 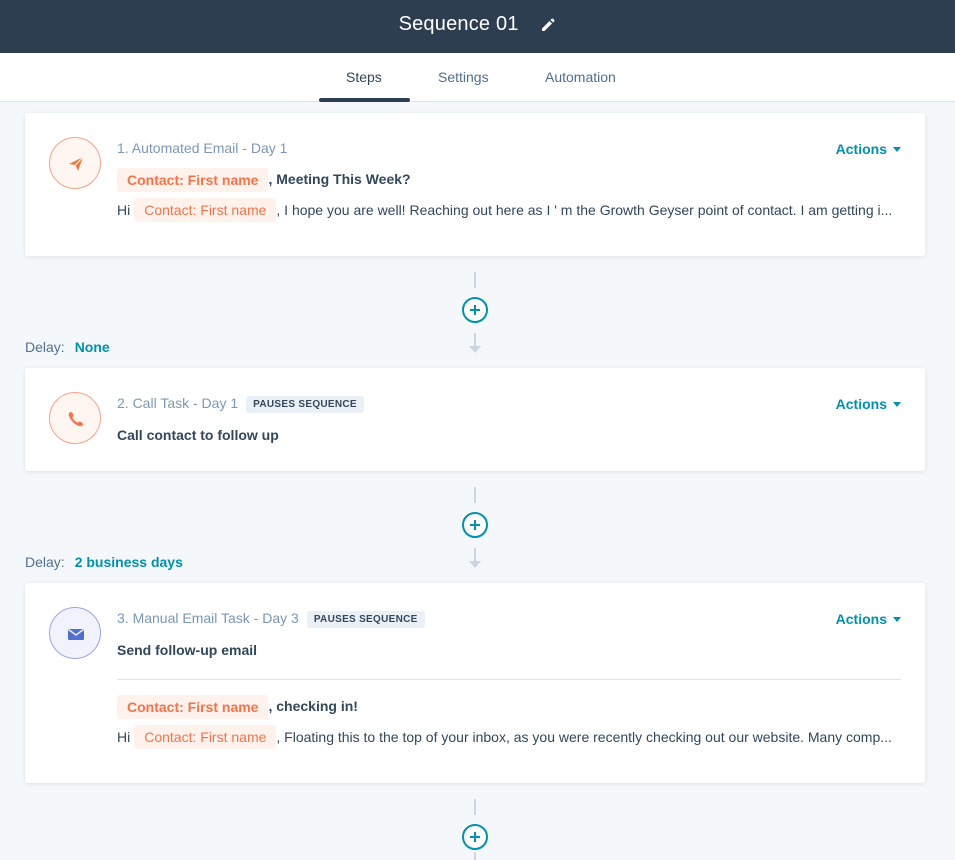 I want to click on step-title: 2. Call Task - Day 1, so click(x=178, y=403).